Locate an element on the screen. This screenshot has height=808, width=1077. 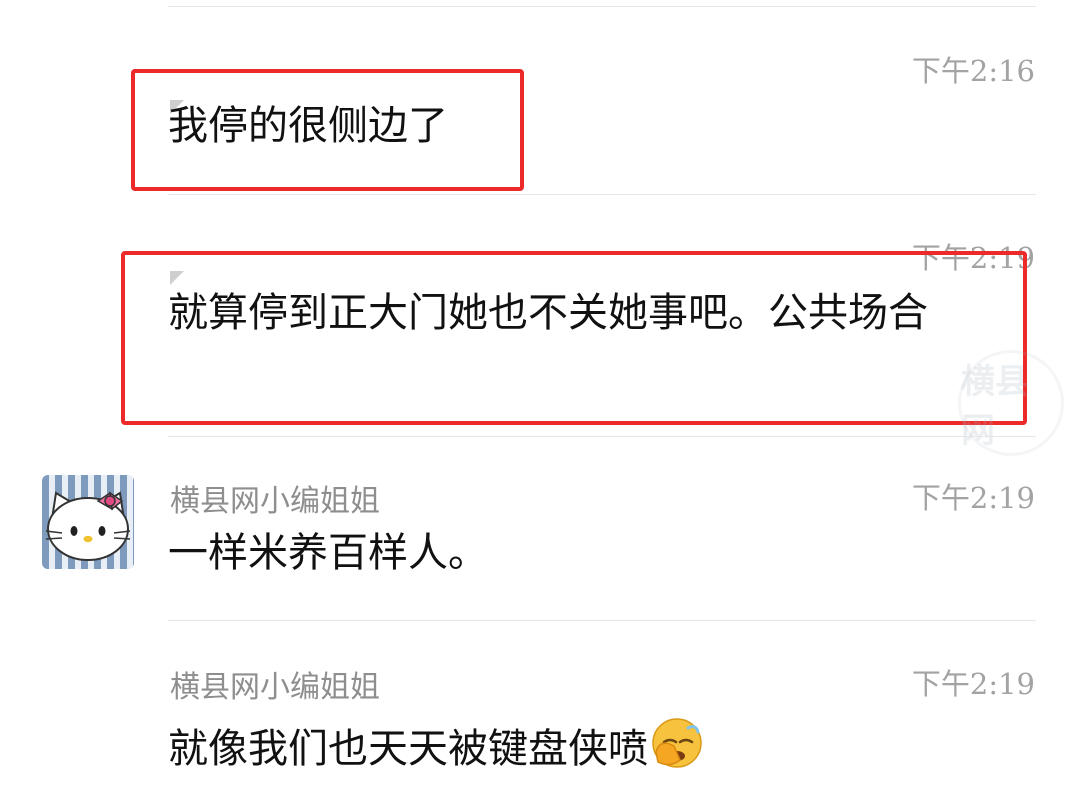
message-text: 一样米养百样人。 is located at coordinates (328, 553).